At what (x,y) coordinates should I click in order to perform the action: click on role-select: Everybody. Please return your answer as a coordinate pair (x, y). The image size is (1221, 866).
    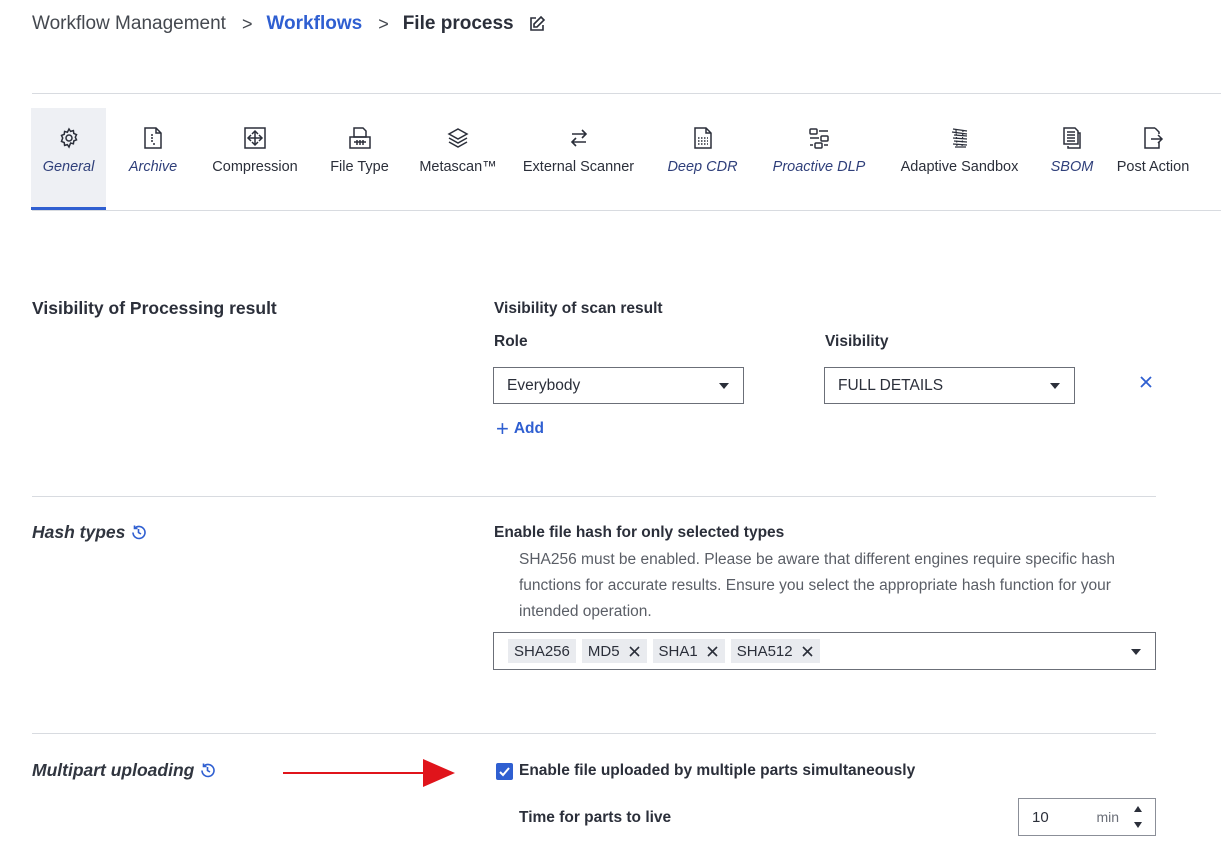
    Looking at the image, I should click on (618, 385).